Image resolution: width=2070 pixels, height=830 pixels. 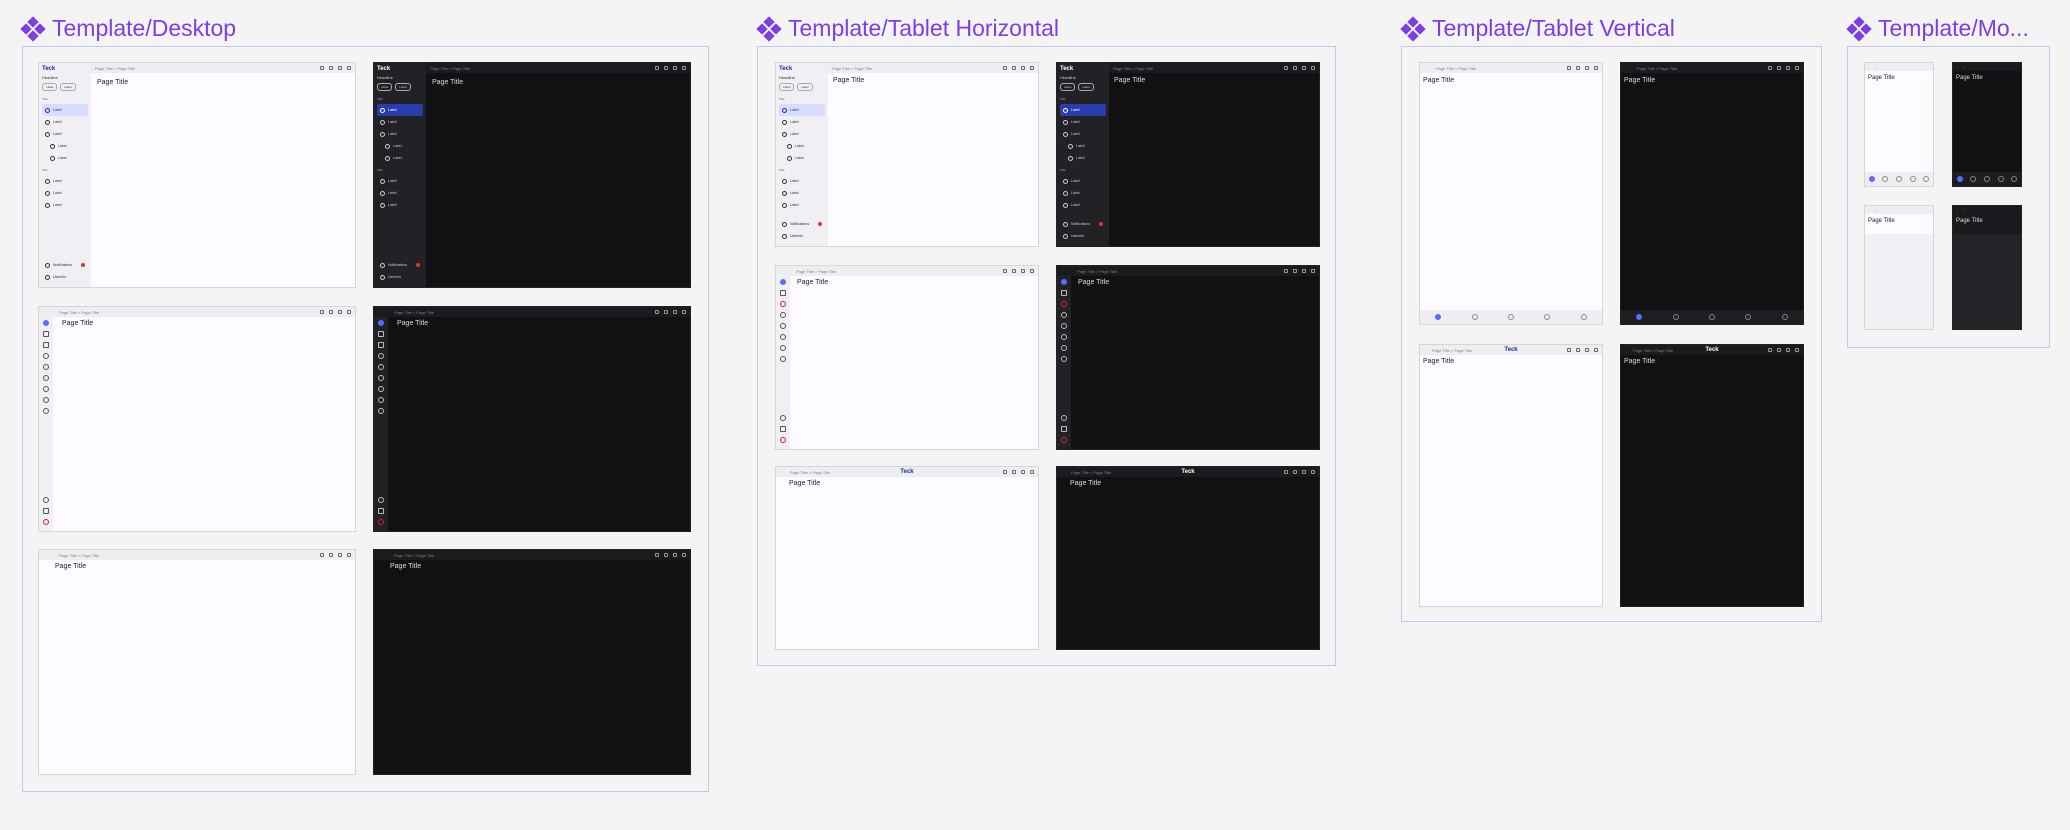 I want to click on tablet-h-rail-dark-screen: Page Title > Page Title Page Title, so click(x=1188, y=357).